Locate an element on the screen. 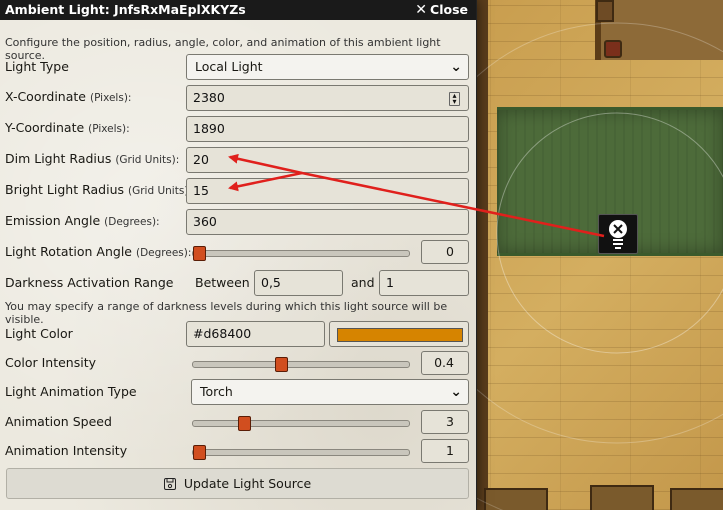 This screenshot has height=510, width=723. y-coordinate-label: Y-Coordinate (Pixels): is located at coordinates (67, 128).